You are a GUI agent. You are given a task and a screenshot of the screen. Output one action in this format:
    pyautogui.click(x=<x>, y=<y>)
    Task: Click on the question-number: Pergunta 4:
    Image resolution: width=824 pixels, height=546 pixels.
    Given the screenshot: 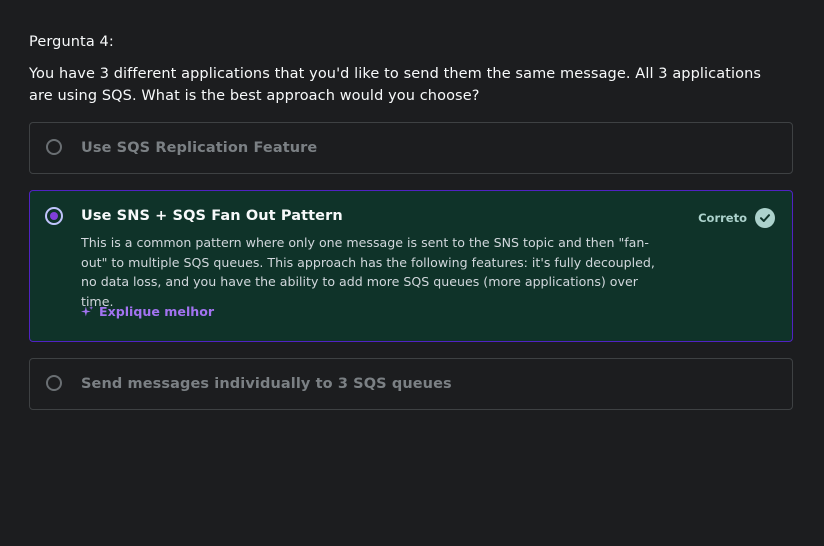 What is the action you would take?
    pyautogui.click(x=71, y=42)
    